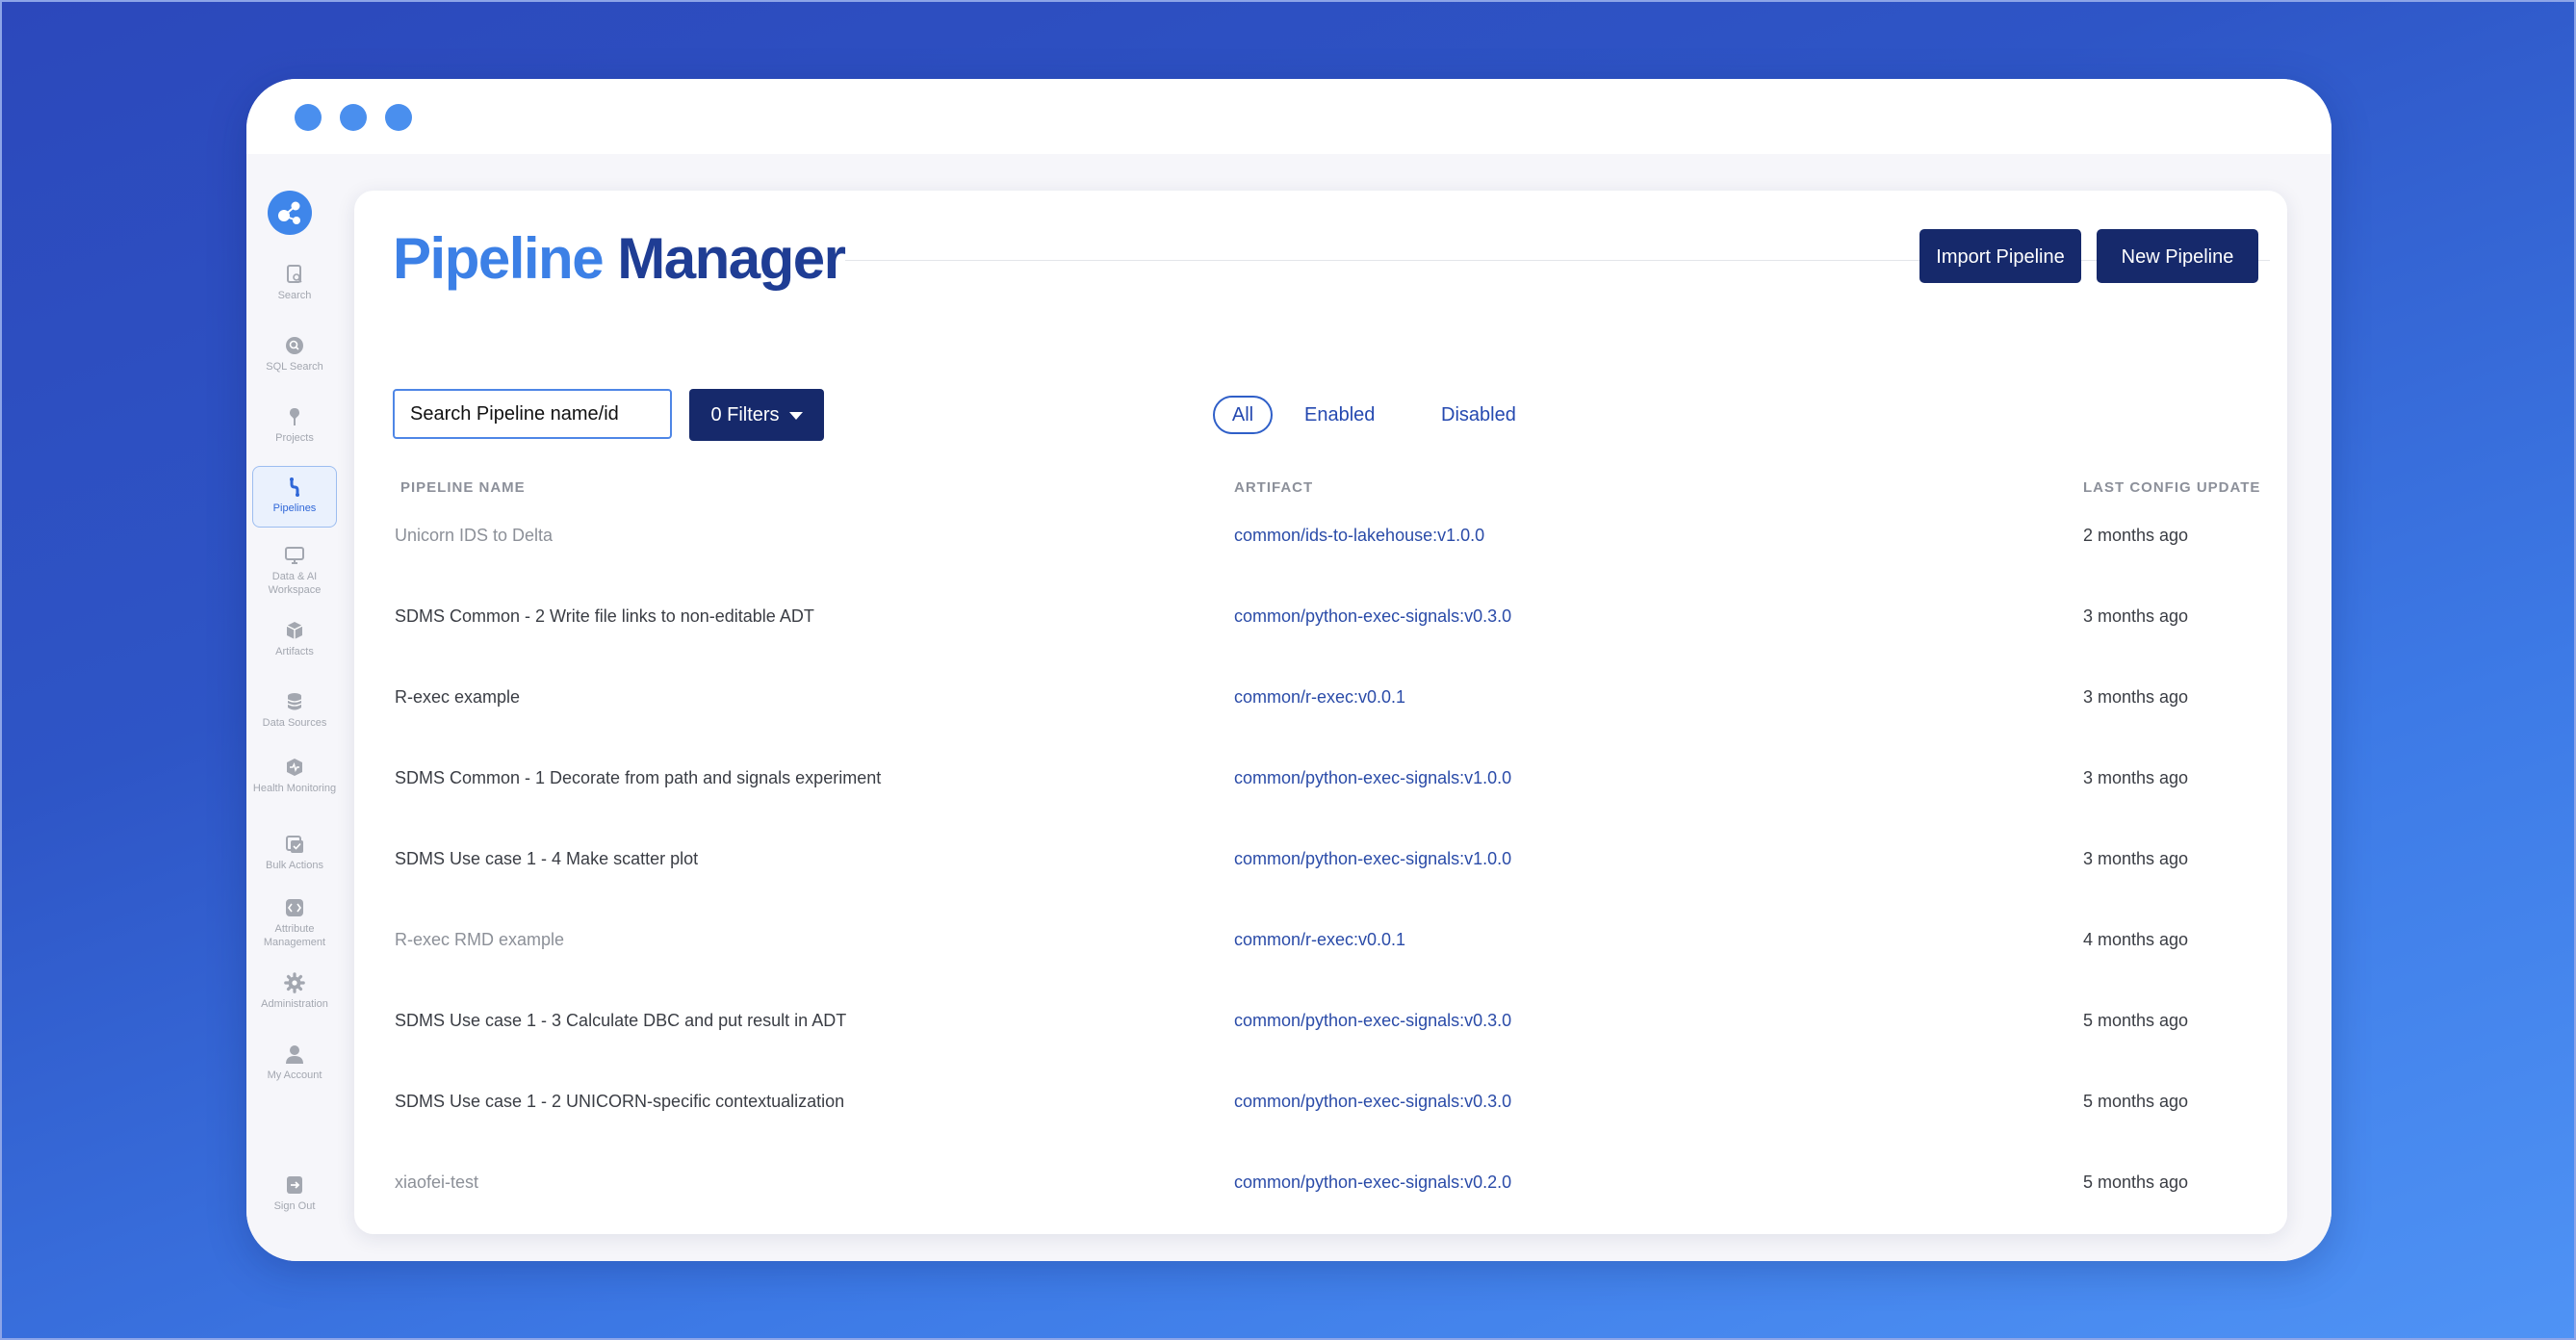  Describe the element at coordinates (1243, 415) in the screenshot. I see `tab-all: All` at that location.